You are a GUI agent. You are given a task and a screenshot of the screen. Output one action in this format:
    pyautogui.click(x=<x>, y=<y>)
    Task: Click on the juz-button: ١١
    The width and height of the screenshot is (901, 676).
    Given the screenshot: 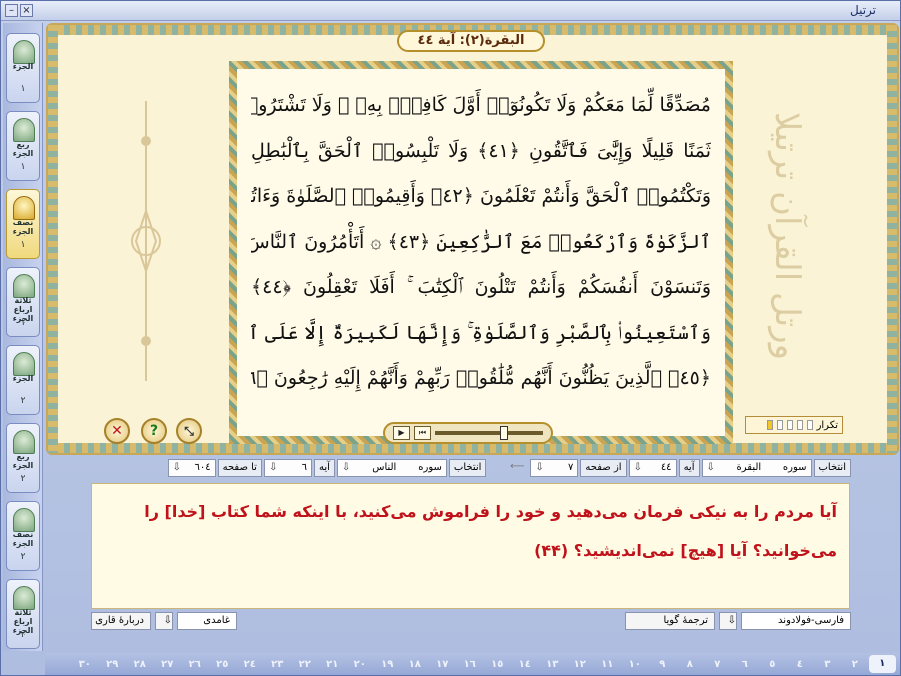 What is the action you would take?
    pyautogui.click(x=608, y=664)
    